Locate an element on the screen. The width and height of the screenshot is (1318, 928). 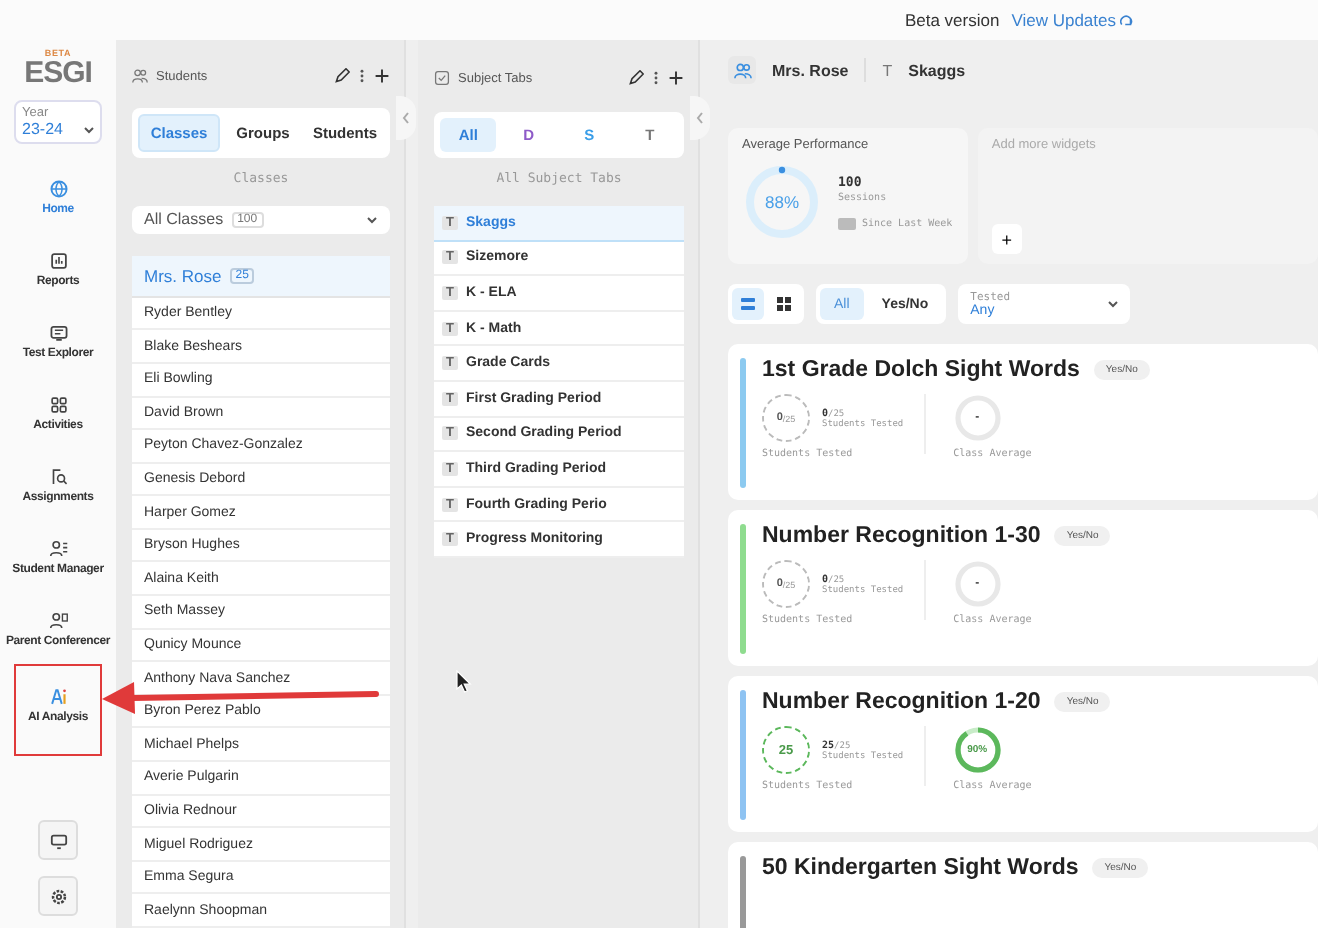
test-name: 50 Kindergarten Sight Words is located at coordinates (920, 868).